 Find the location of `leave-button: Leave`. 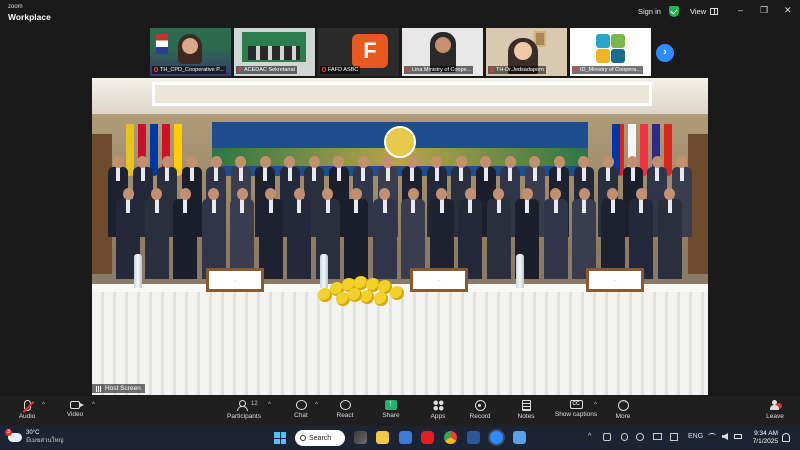

leave-button: Leave is located at coordinates (775, 410).